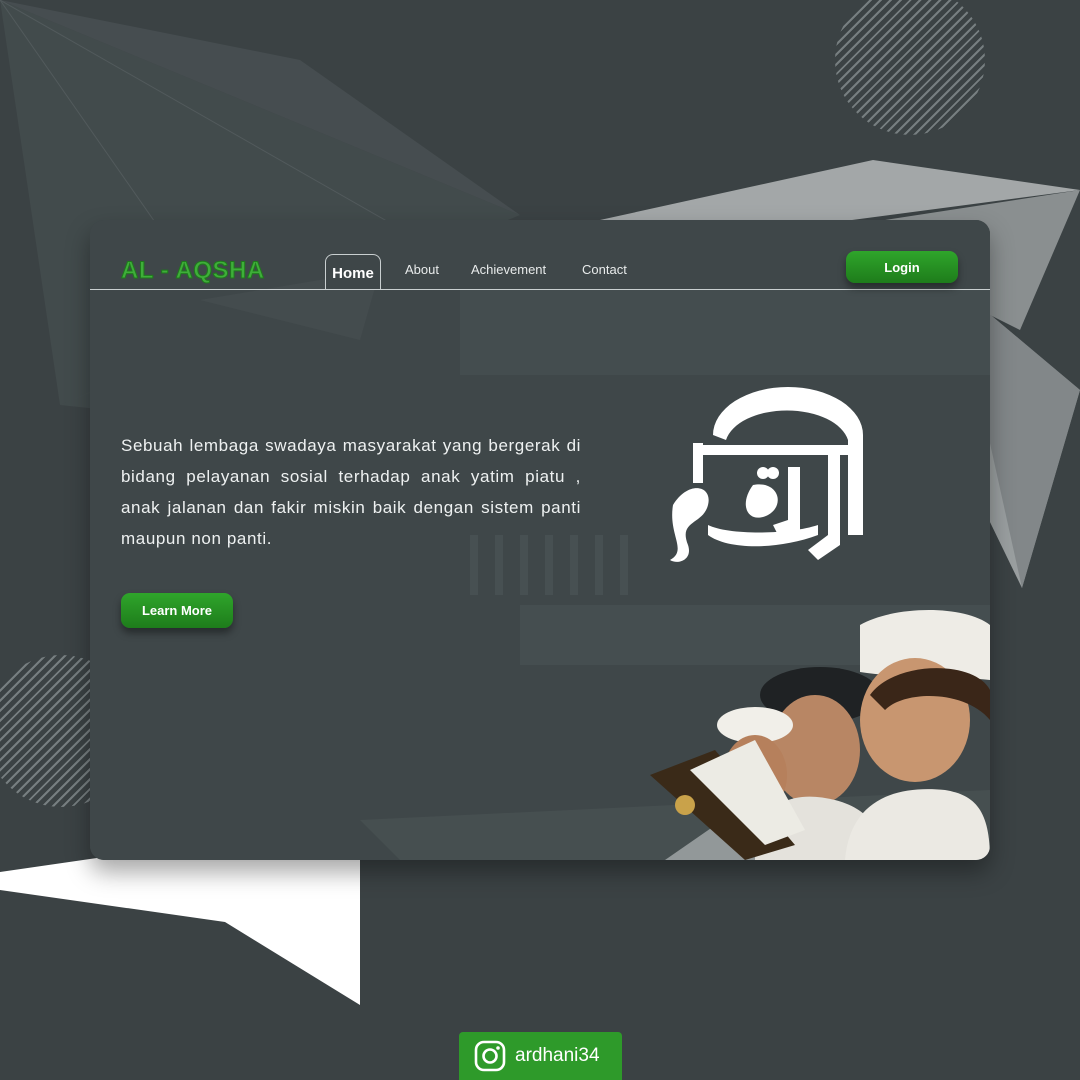 Image resolution: width=1080 pixels, height=1080 pixels. I want to click on nav-item-contact: Contact, so click(604, 269).